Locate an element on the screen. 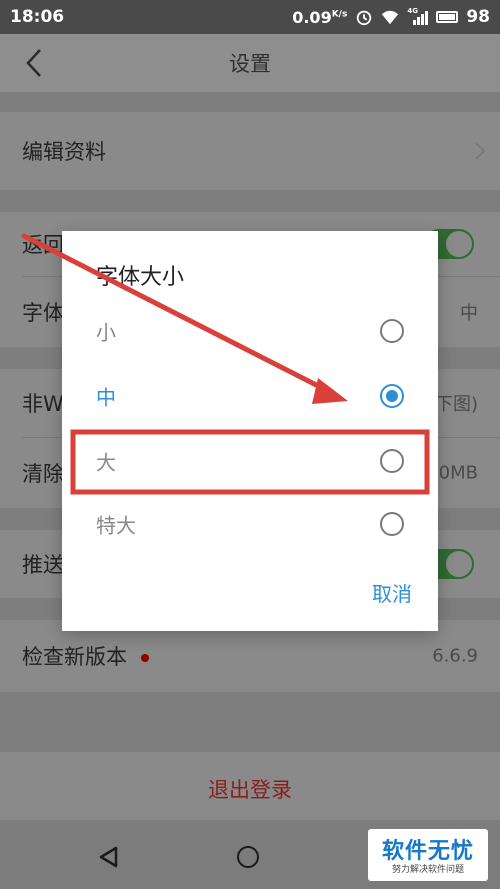 The image size is (500, 889). status-icons: 0.09K/s 4G 98 is located at coordinates (391, 17).